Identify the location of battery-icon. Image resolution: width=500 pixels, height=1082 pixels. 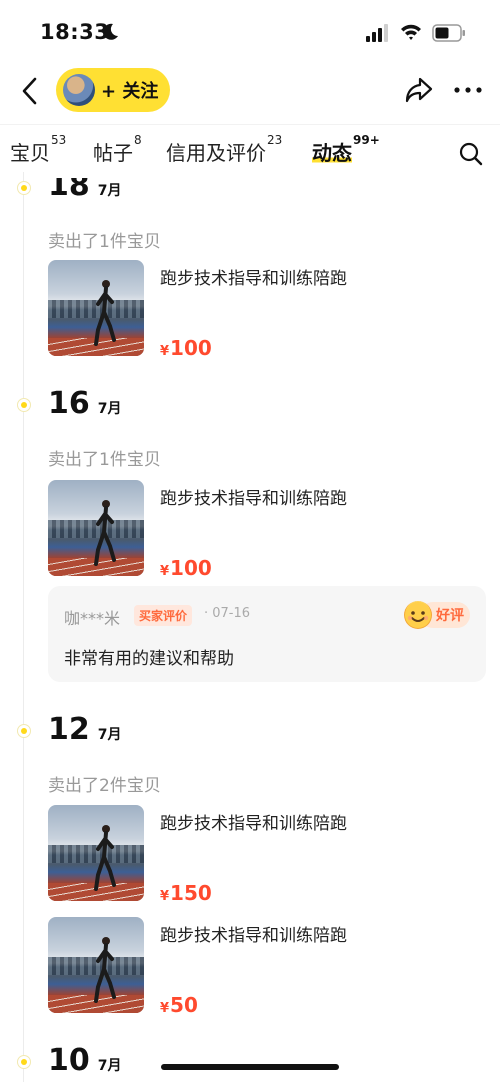
(448, 33).